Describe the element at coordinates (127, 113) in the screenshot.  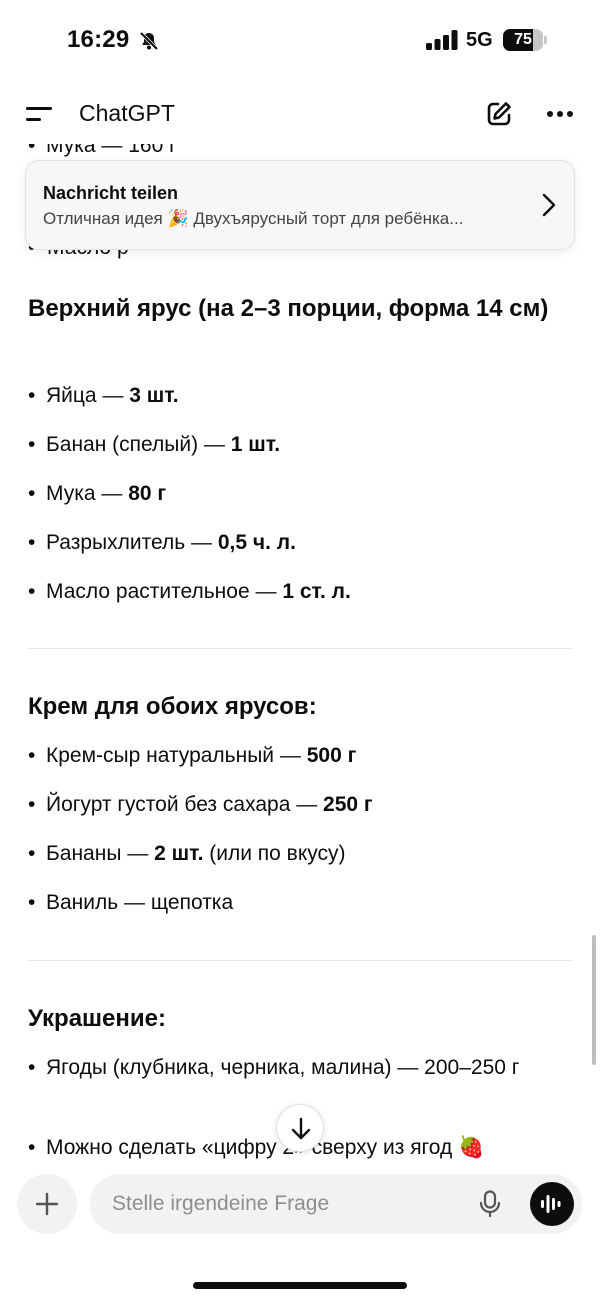
I see `app-title: ChatGPT` at that location.